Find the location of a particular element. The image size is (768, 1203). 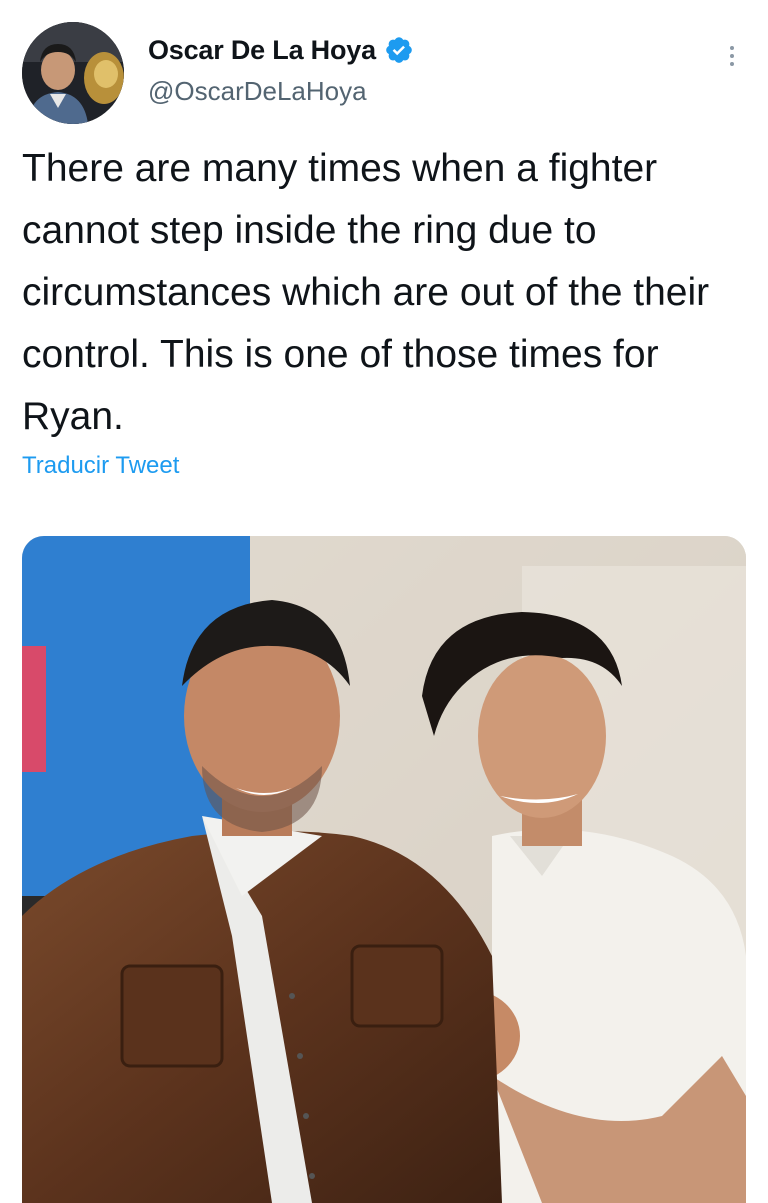

display-name: Oscar De La Hoya is located at coordinates (262, 50).